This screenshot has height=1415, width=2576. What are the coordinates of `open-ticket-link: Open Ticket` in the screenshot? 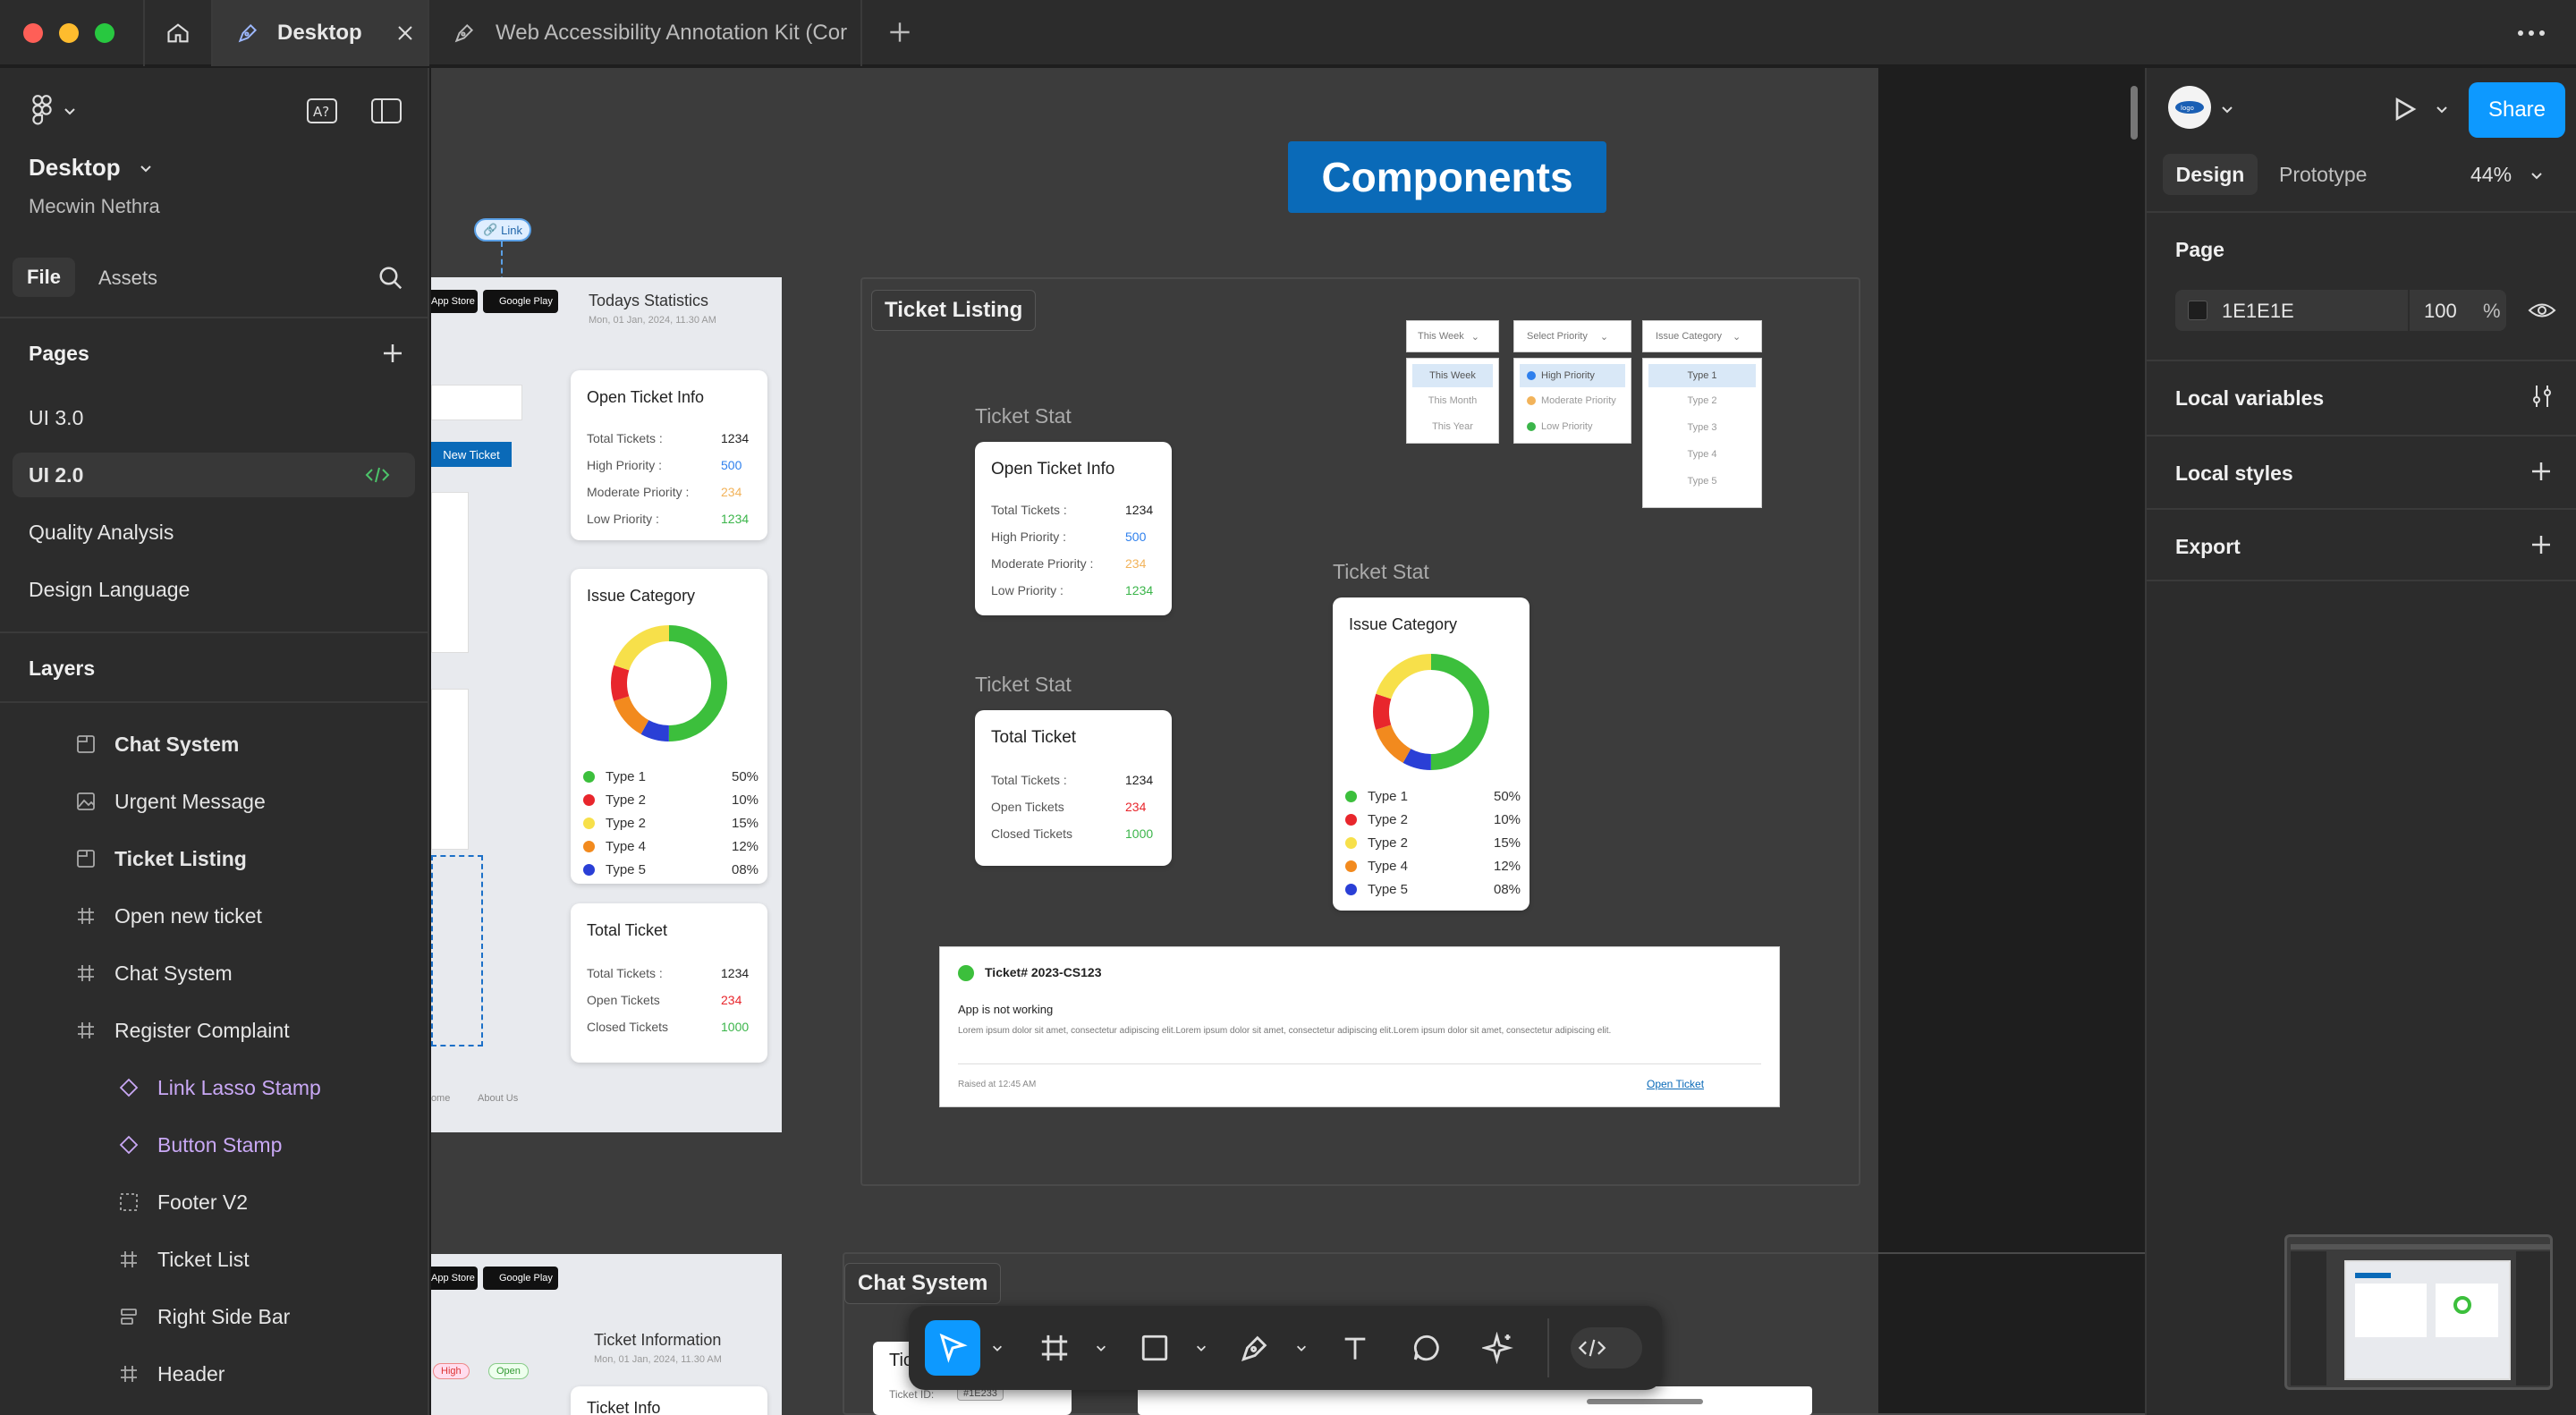 It's located at (1675, 1084).